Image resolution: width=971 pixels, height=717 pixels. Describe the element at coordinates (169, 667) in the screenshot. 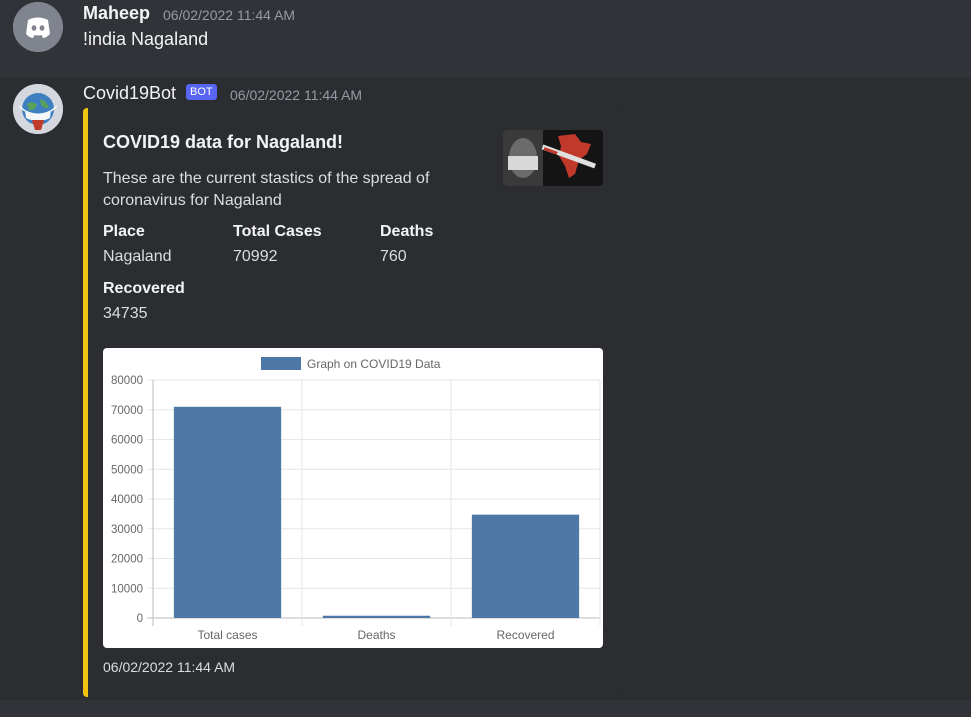

I see `embed-footer-timestamp: 06/02/2022 11:44 AM` at that location.